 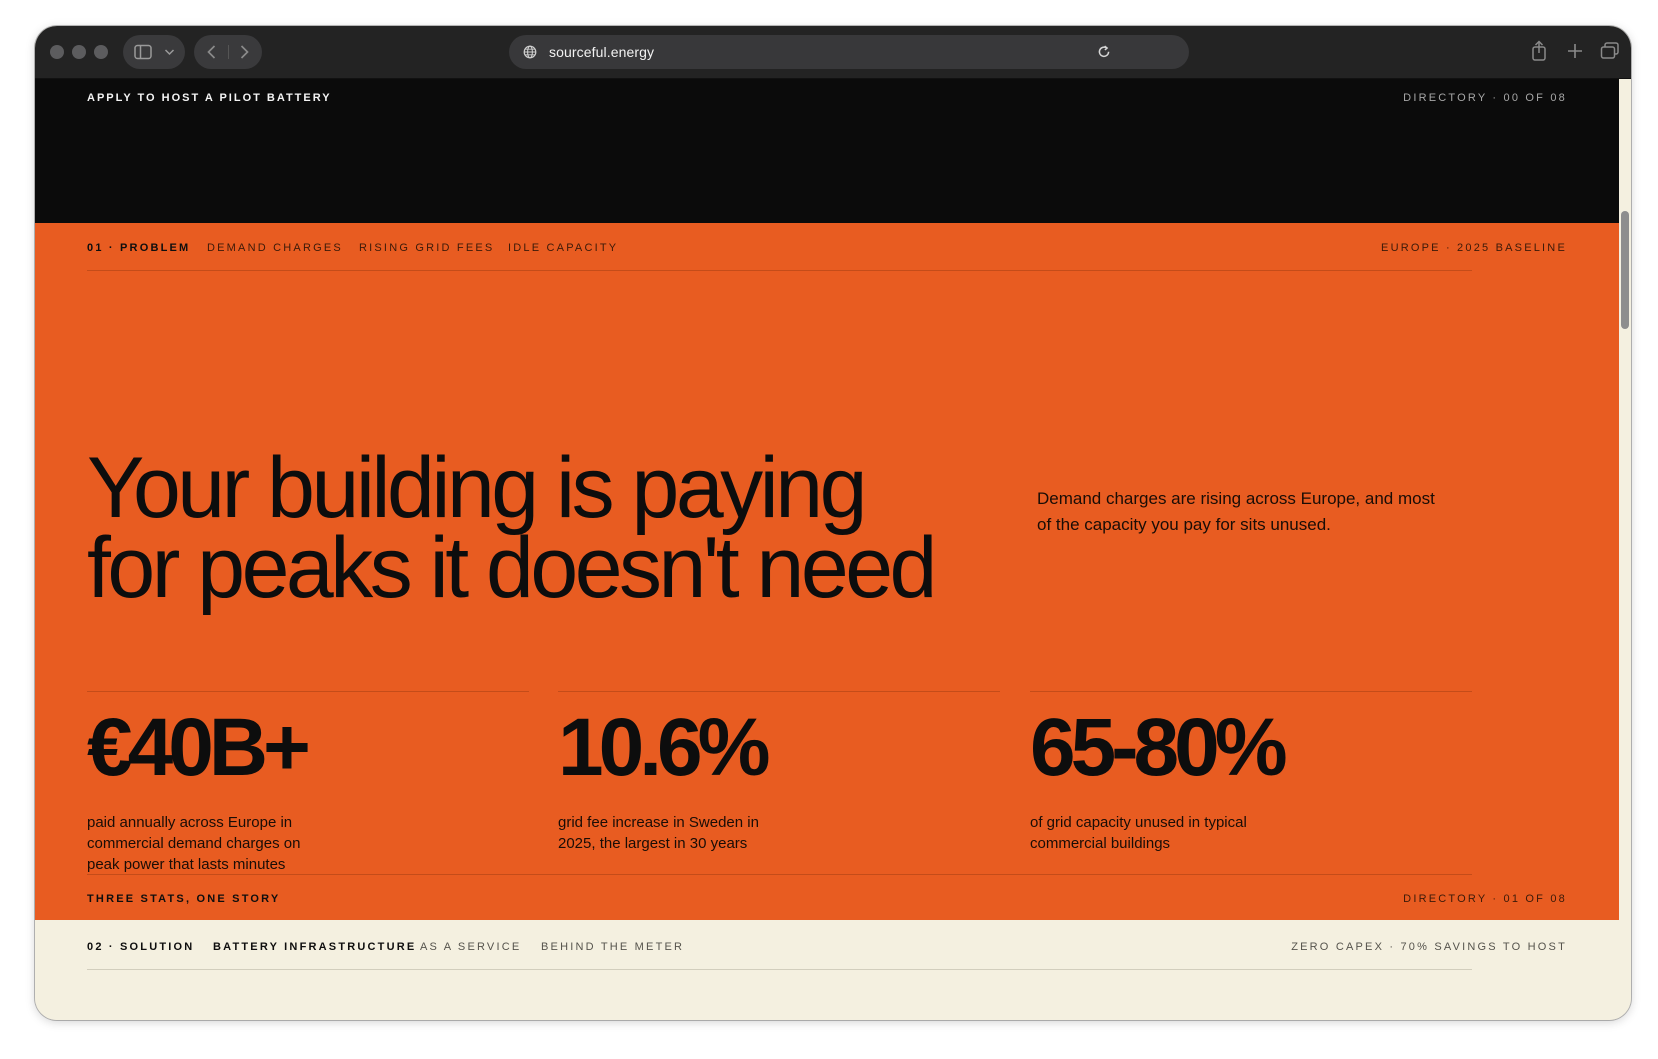 What do you see at coordinates (275, 248) in the screenshot?
I see `nav-item-demand-charges: DEMAND CHARGES` at bounding box center [275, 248].